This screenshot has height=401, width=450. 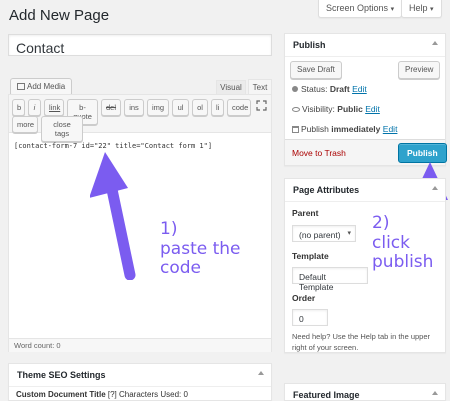 What do you see at coordinates (180, 268) in the screenshot?
I see `annotation-step-1-line-2: code` at bounding box center [180, 268].